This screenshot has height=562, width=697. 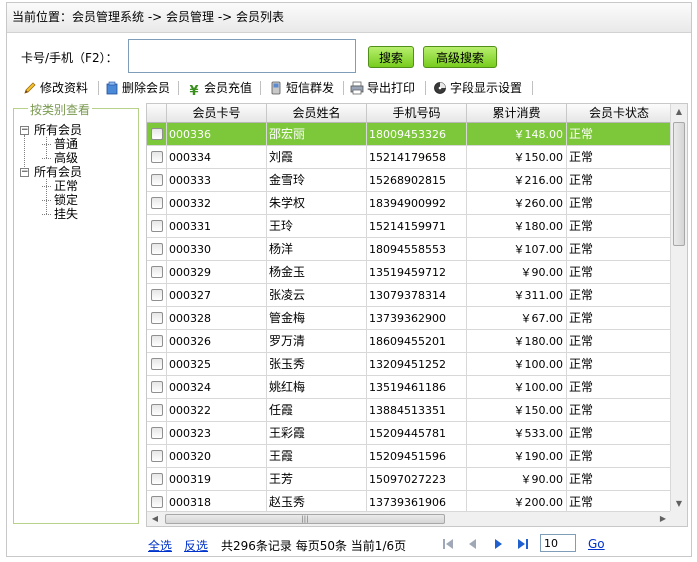 I want to click on cell-name: 王芳, so click(x=317, y=479).